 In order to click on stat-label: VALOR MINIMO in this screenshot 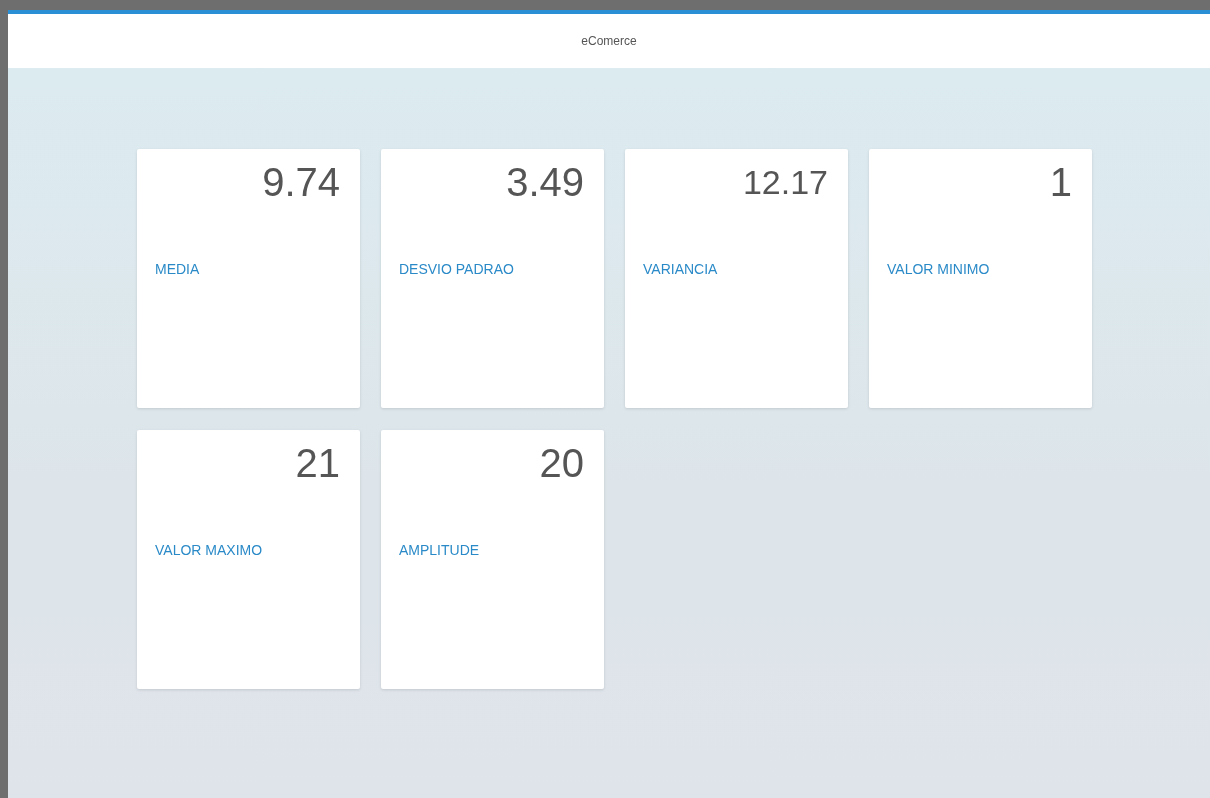, I will do `click(939, 269)`.